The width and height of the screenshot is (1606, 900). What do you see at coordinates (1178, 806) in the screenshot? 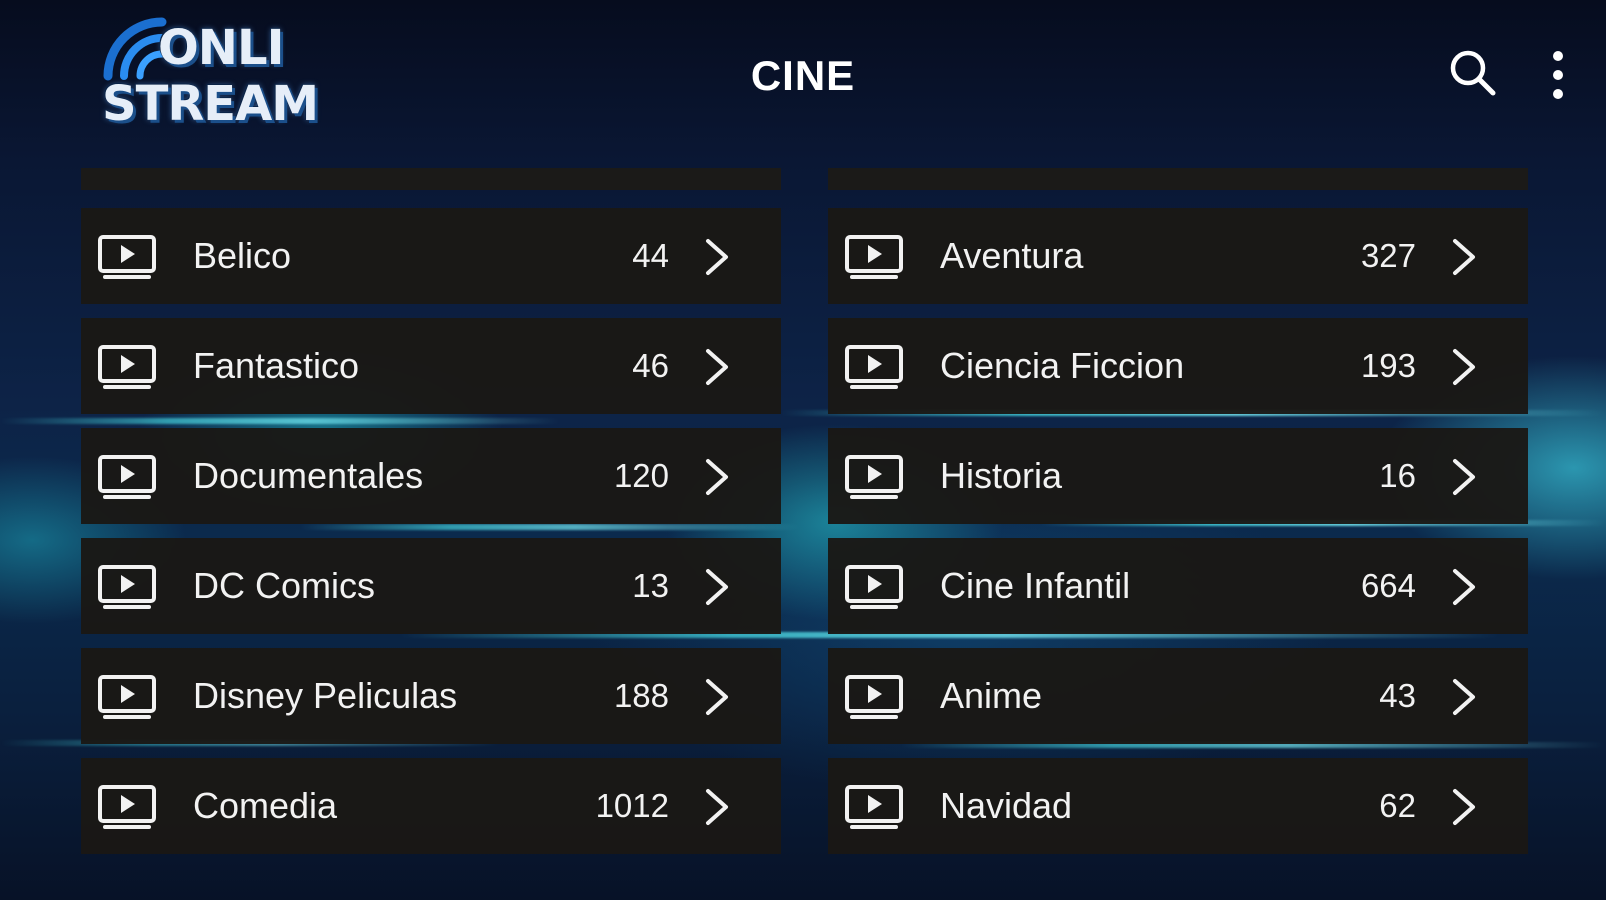
I see `category-row-navidad: Navidad 62` at bounding box center [1178, 806].